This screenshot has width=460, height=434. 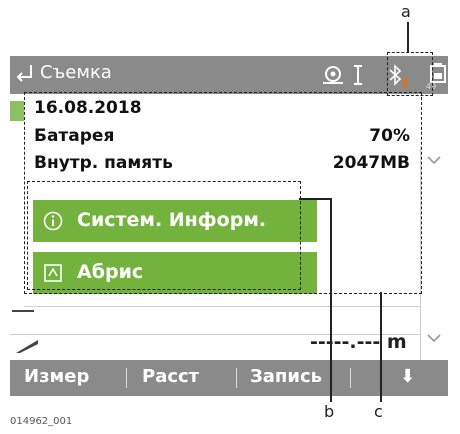 What do you see at coordinates (434, 253) in the screenshot?
I see `underlying-scroll-column` at bounding box center [434, 253].